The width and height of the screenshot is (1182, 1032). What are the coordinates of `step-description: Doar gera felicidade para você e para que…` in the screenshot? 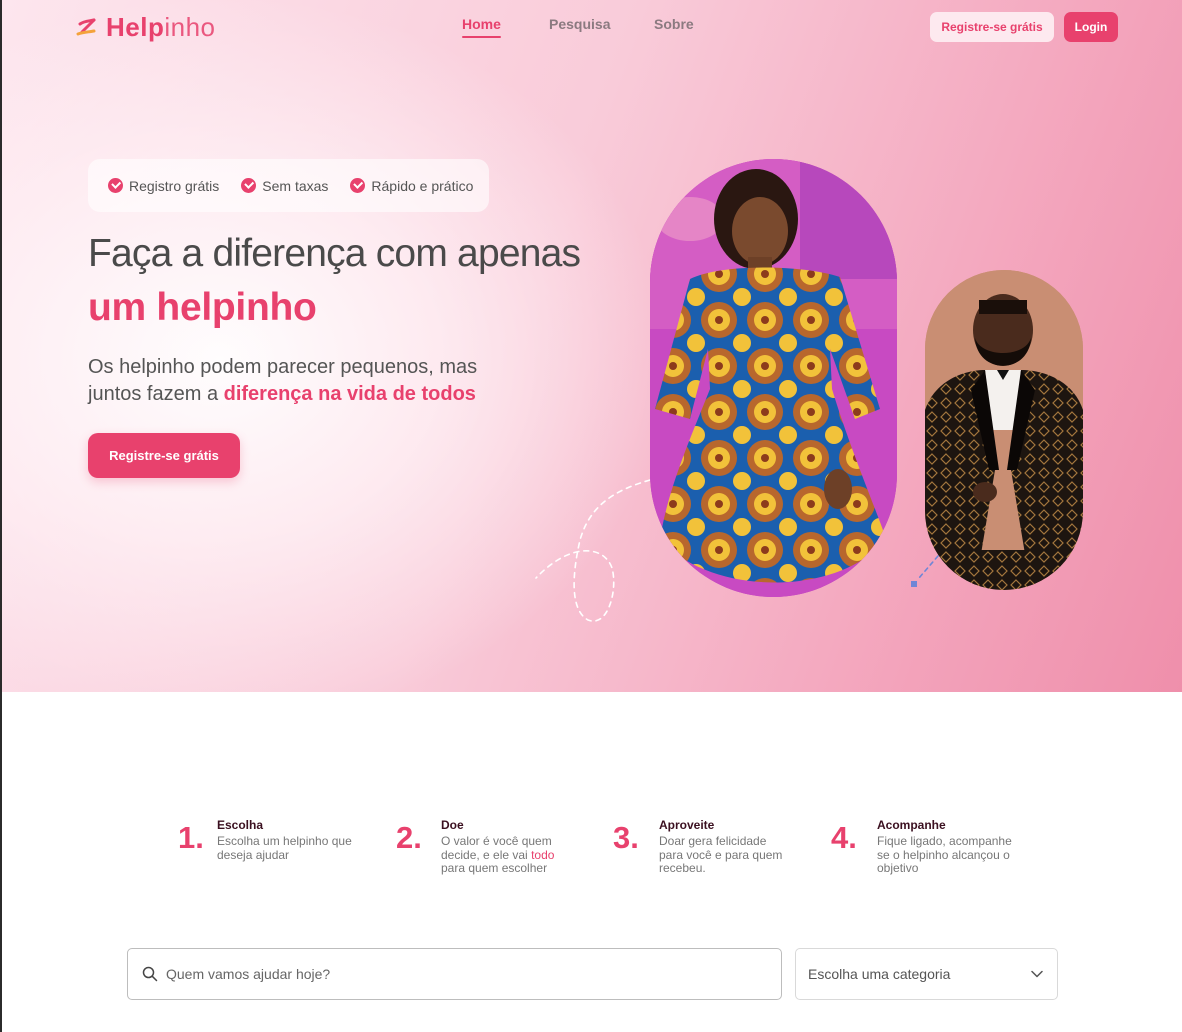 It's located at (721, 854).